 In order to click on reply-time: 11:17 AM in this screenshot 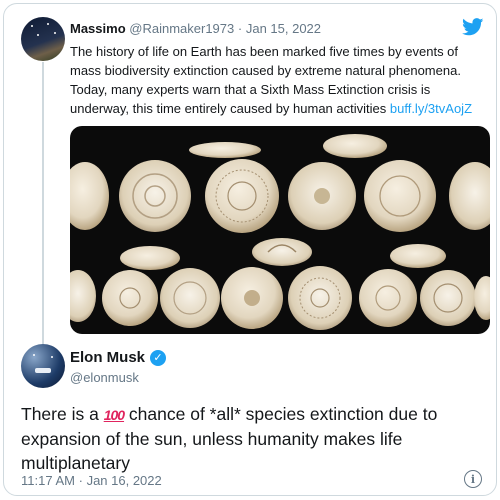, I will do `click(48, 480)`.